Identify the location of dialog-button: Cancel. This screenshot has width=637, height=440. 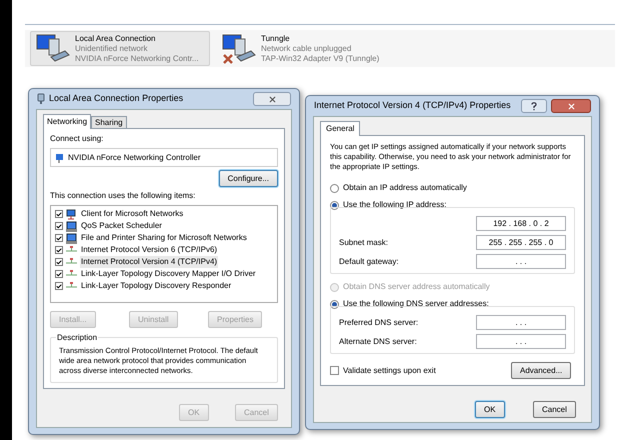
(554, 409).